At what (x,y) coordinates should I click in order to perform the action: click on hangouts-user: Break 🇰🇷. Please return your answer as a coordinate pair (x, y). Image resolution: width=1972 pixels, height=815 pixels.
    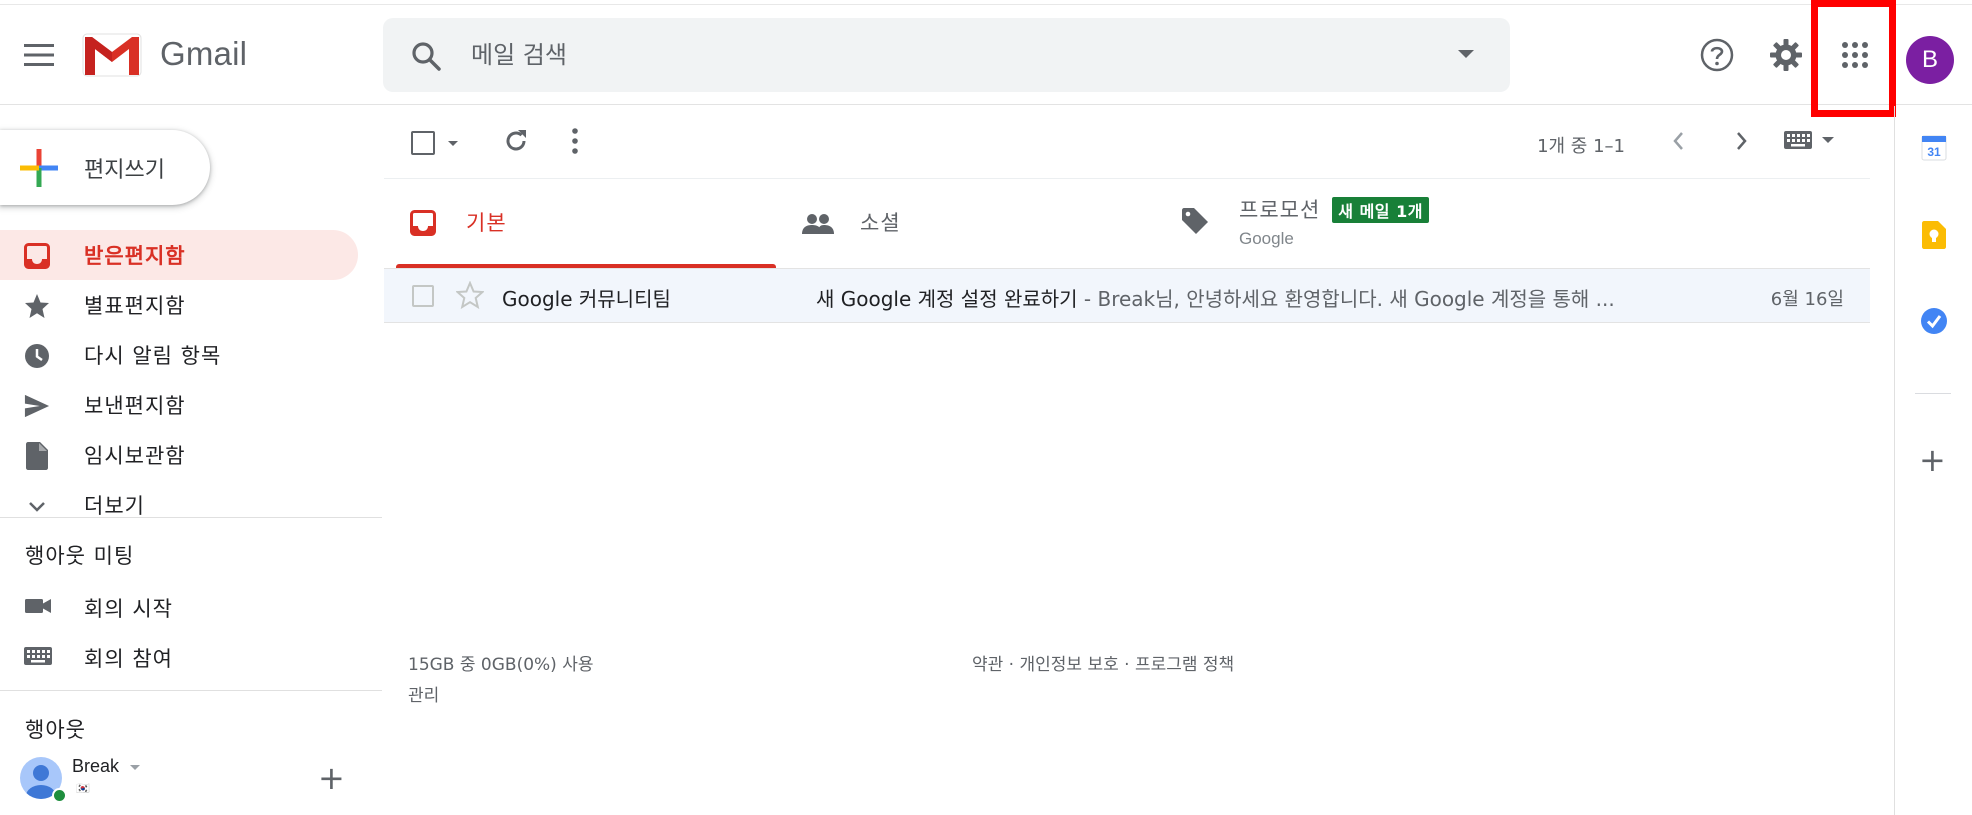
    Looking at the image, I should click on (190, 782).